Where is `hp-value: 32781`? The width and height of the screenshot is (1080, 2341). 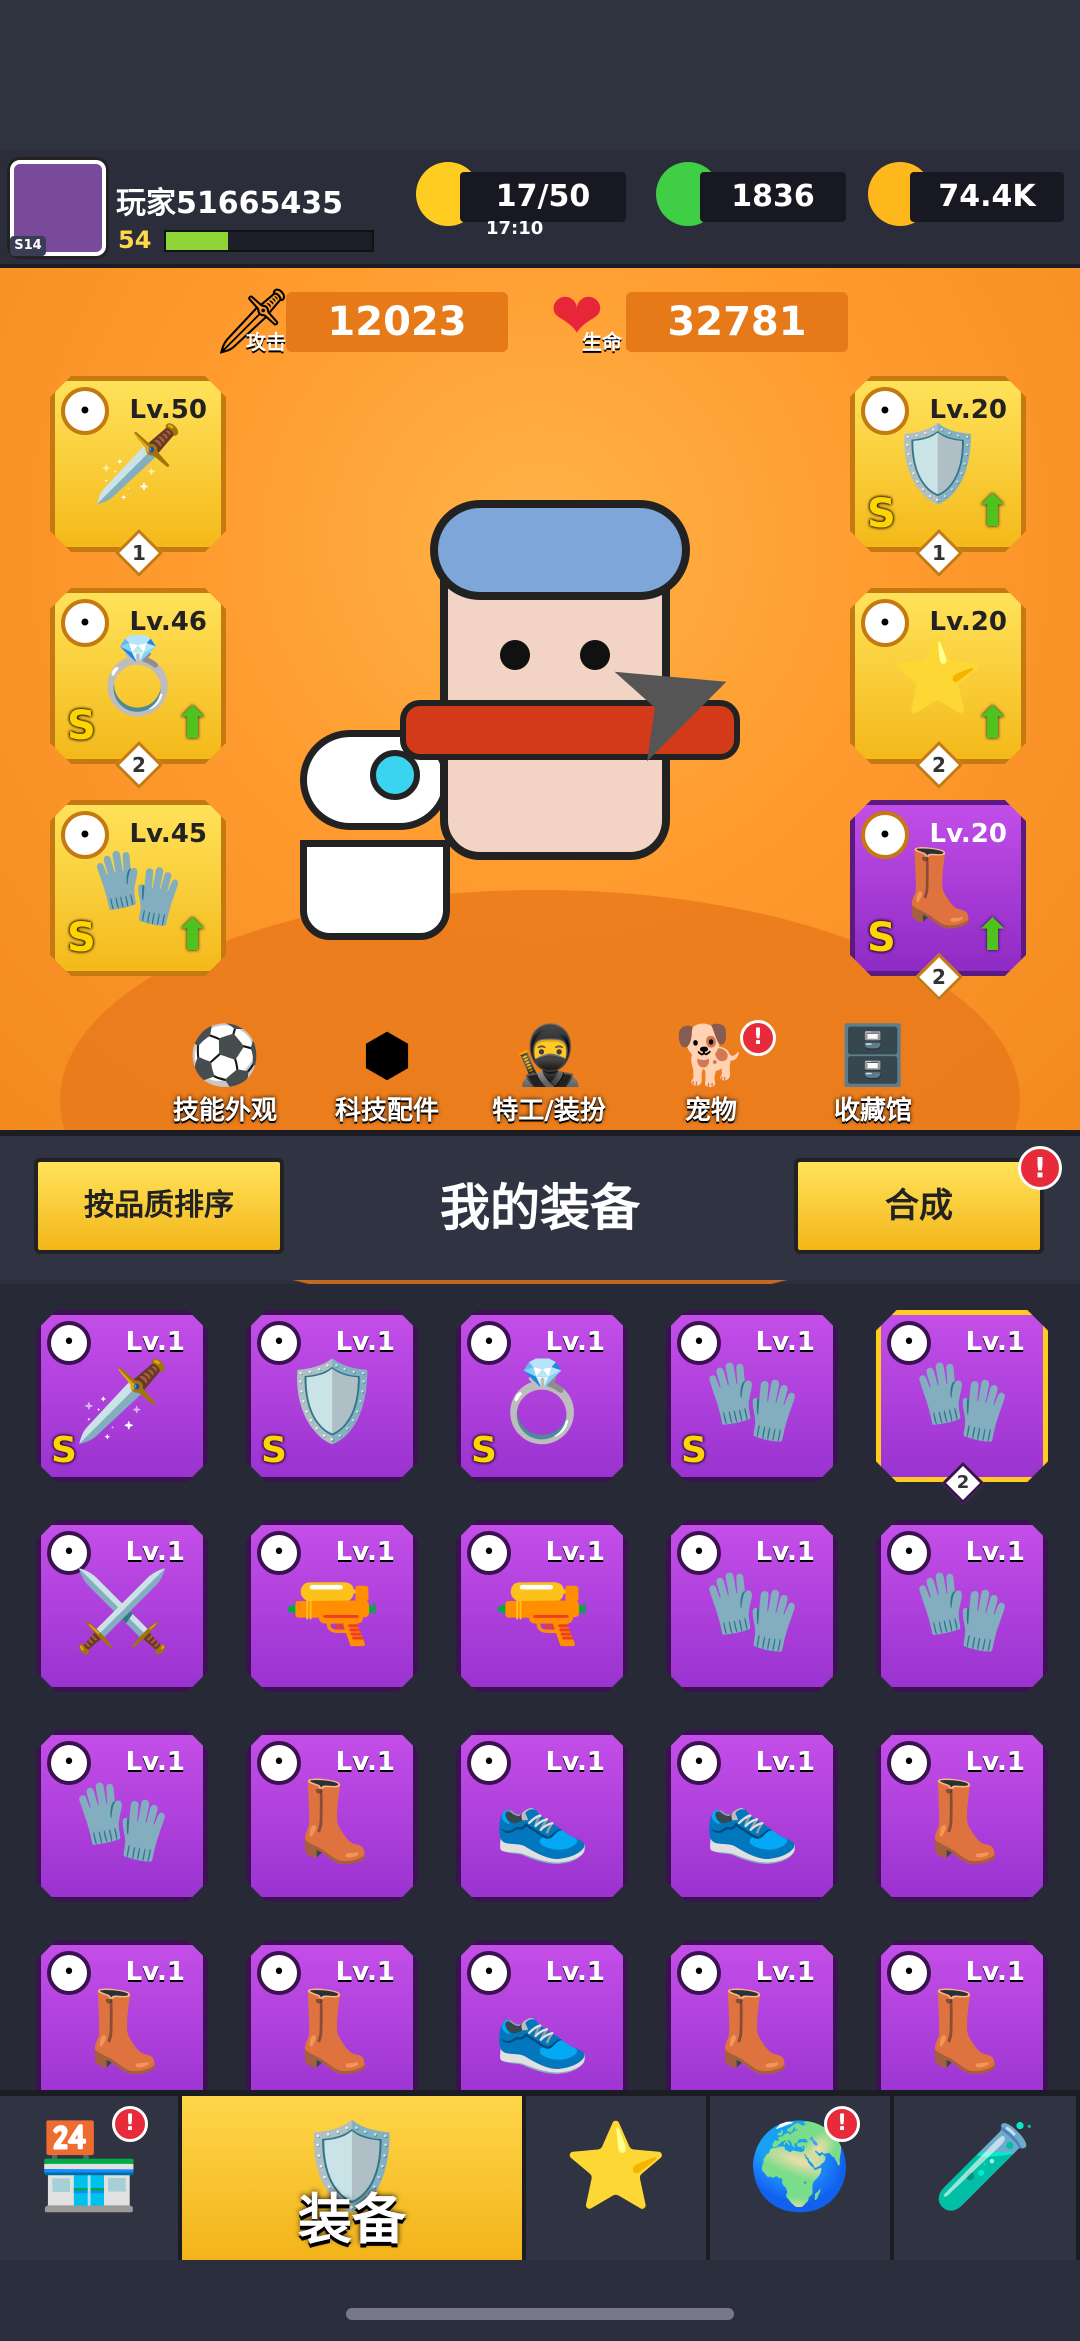
hp-value: 32781 is located at coordinates (737, 322).